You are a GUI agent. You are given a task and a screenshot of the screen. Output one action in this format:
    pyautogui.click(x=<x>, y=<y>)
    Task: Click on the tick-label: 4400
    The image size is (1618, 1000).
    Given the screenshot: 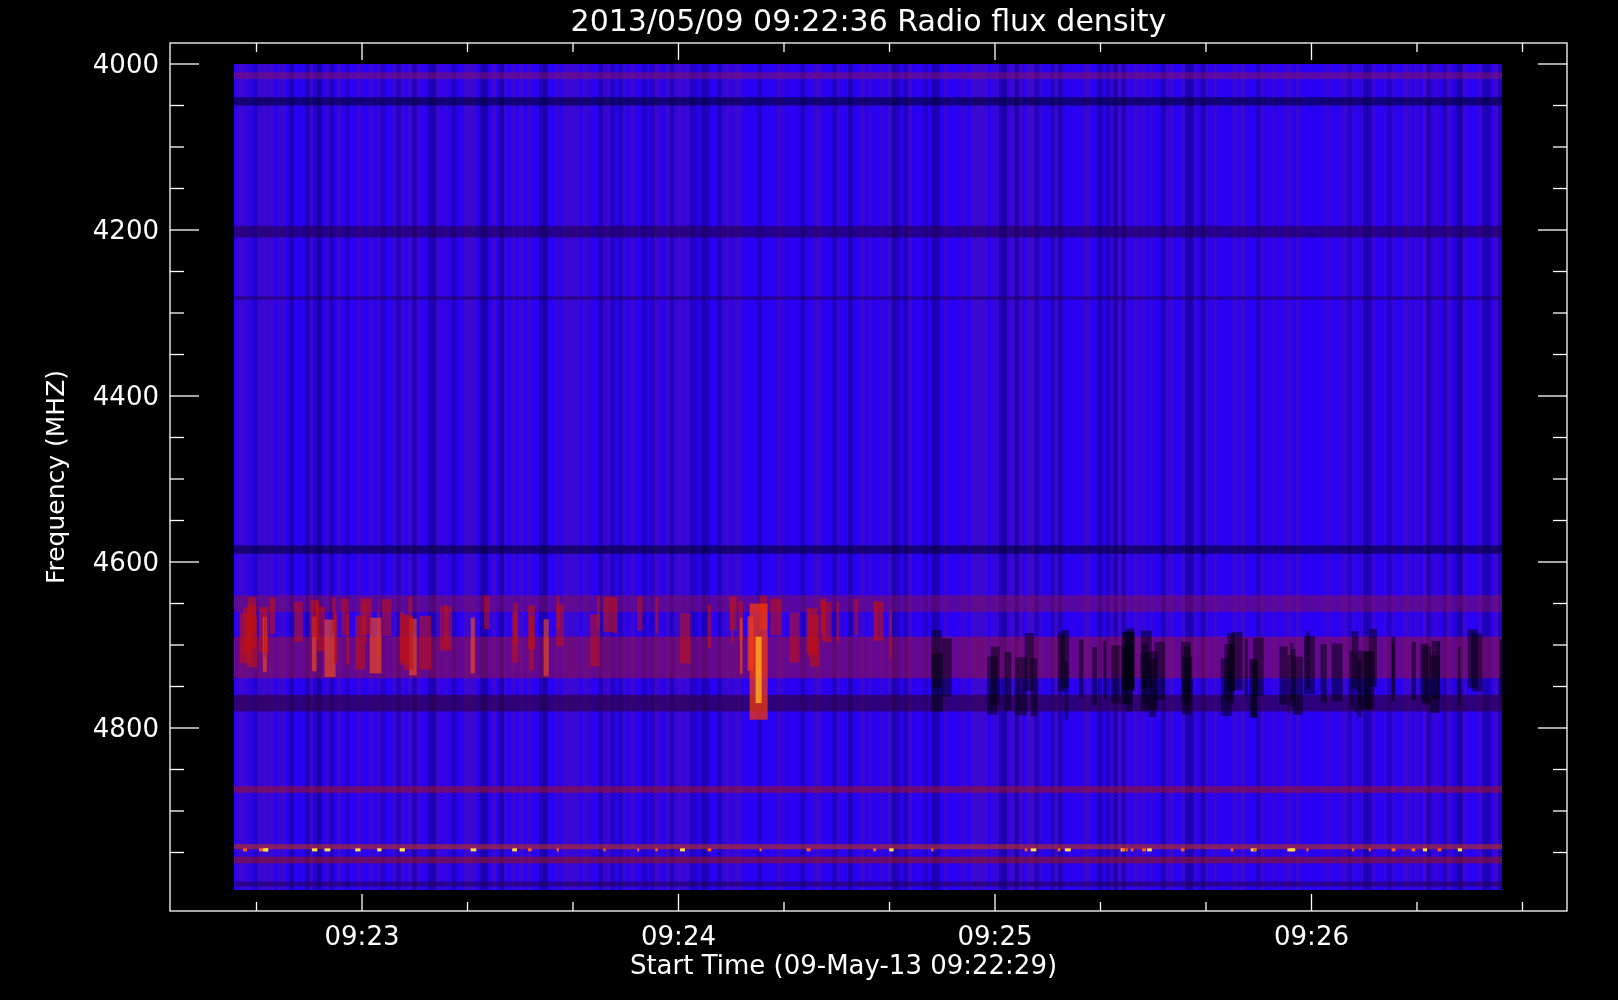 What is the action you would take?
    pyautogui.click(x=125, y=396)
    